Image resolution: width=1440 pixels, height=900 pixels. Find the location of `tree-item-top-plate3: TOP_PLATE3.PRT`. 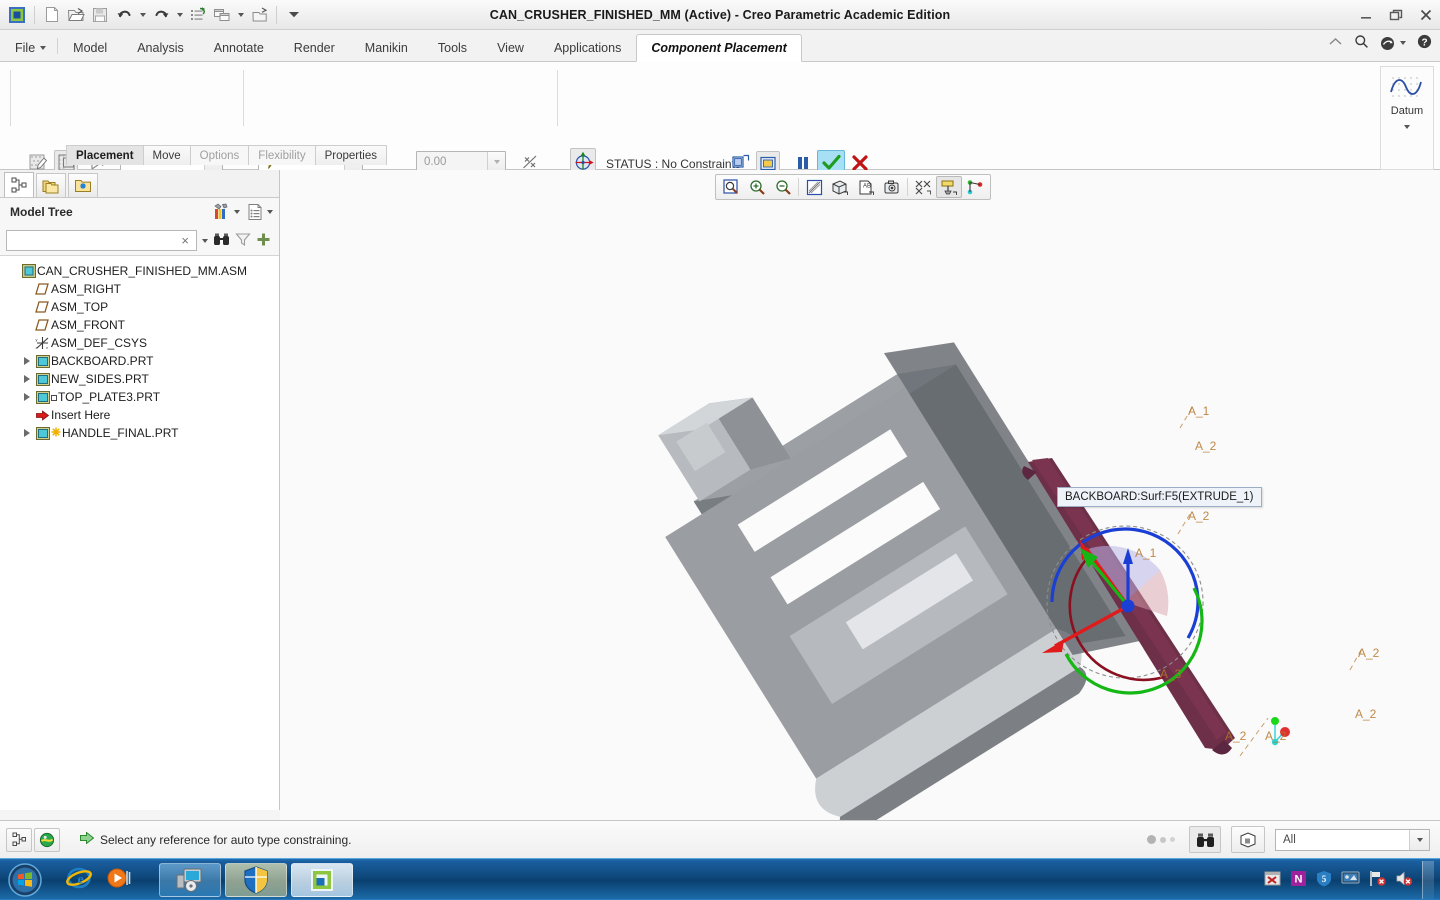

tree-item-top-plate3: TOP_PLATE3.PRT is located at coordinates (142, 397).